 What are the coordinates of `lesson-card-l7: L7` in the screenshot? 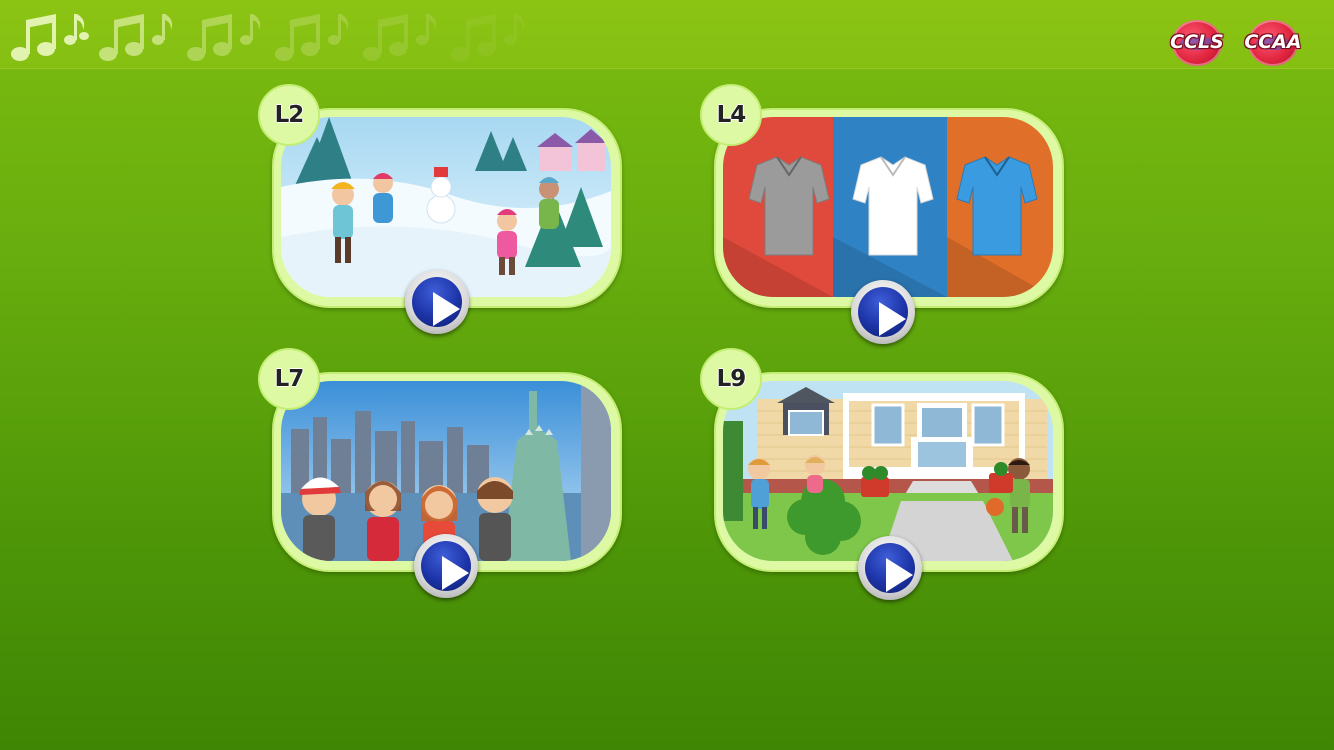 It's located at (440, 473).